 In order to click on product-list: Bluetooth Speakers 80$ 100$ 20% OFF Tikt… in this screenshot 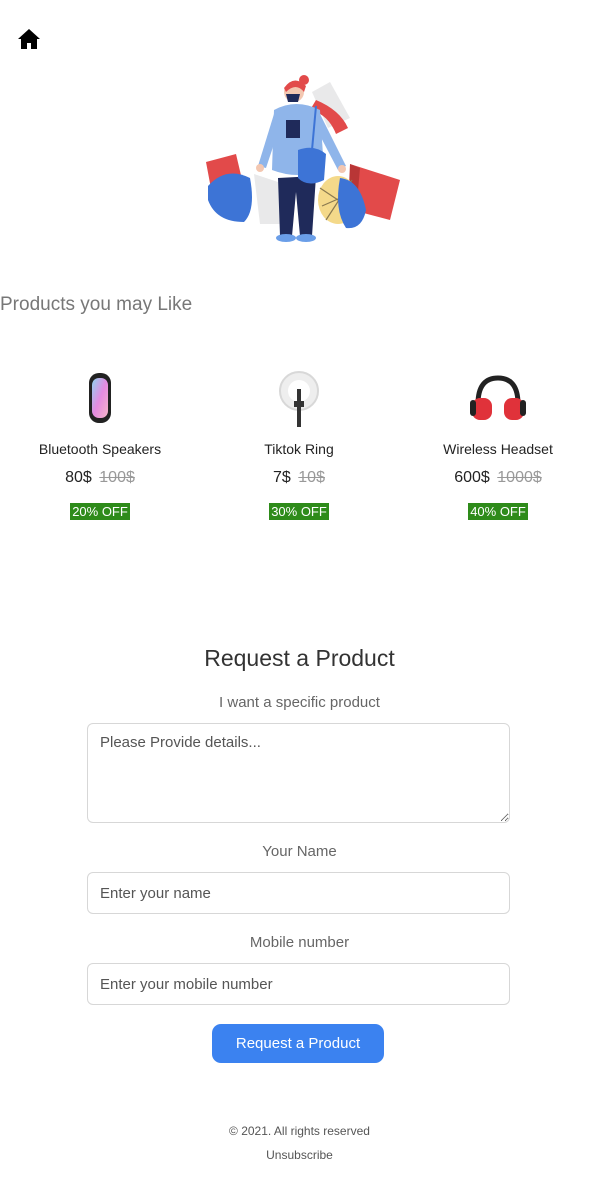, I will do `click(299, 450)`.